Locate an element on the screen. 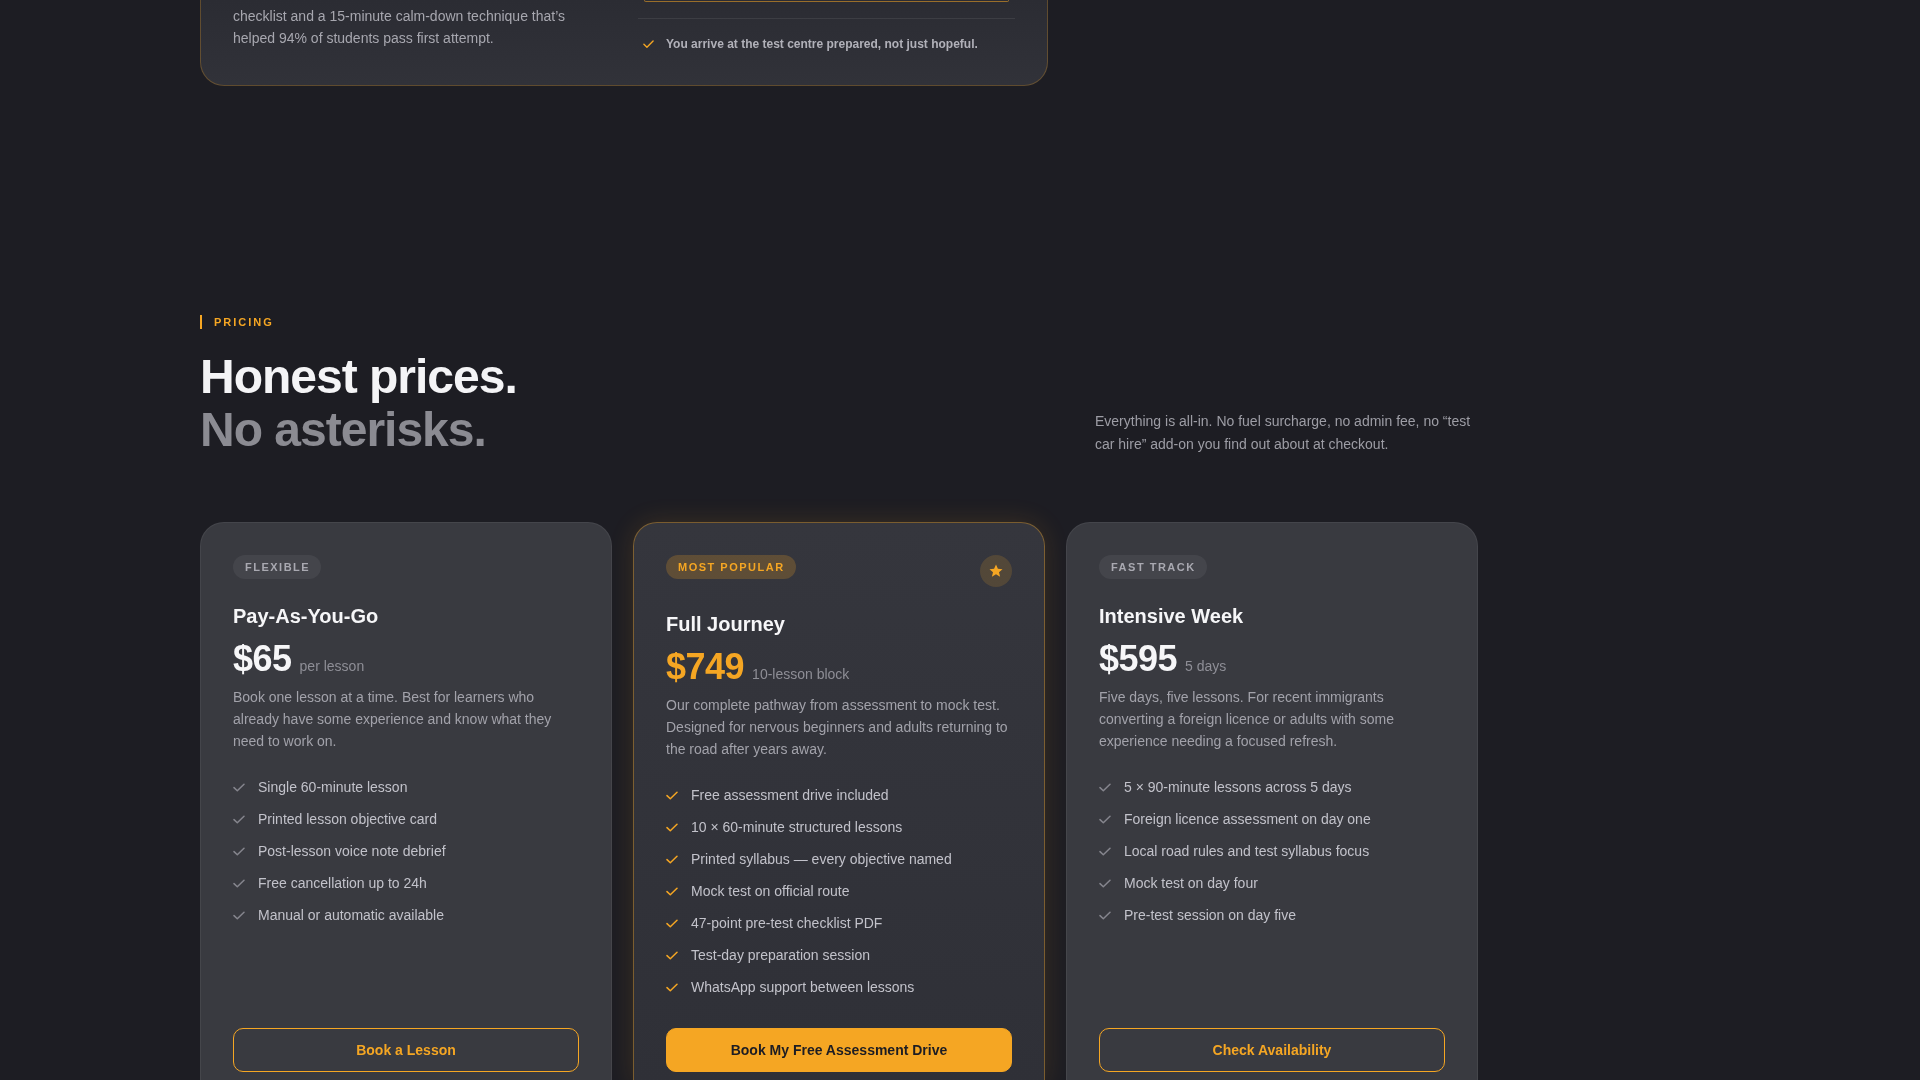 The width and height of the screenshot is (1920, 1080). feature-text: WhatsApp support between lessons is located at coordinates (803, 987).